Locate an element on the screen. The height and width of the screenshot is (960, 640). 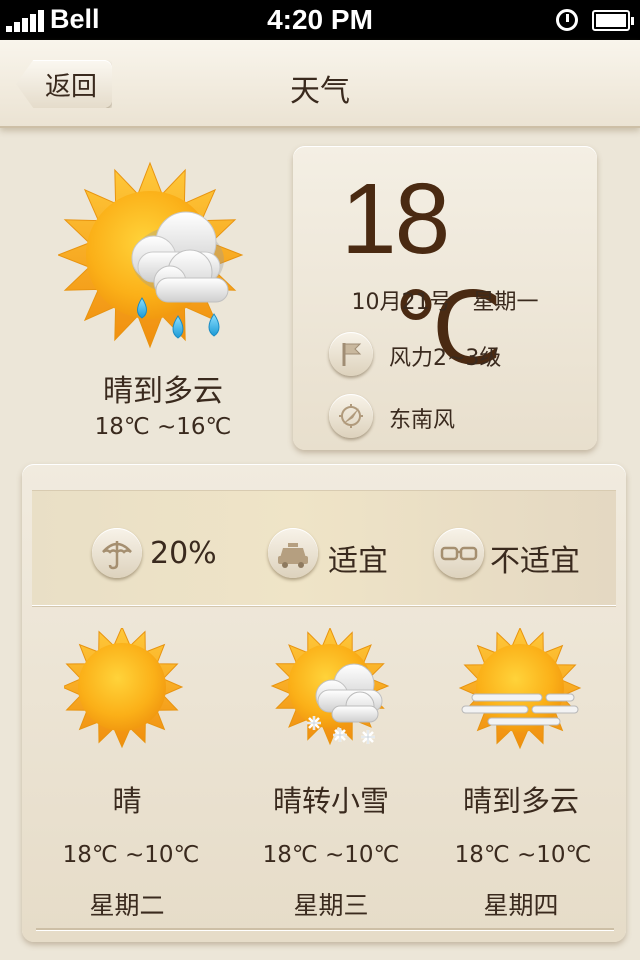
status-bar: Bell 4:20 PM is located at coordinates (320, 20).